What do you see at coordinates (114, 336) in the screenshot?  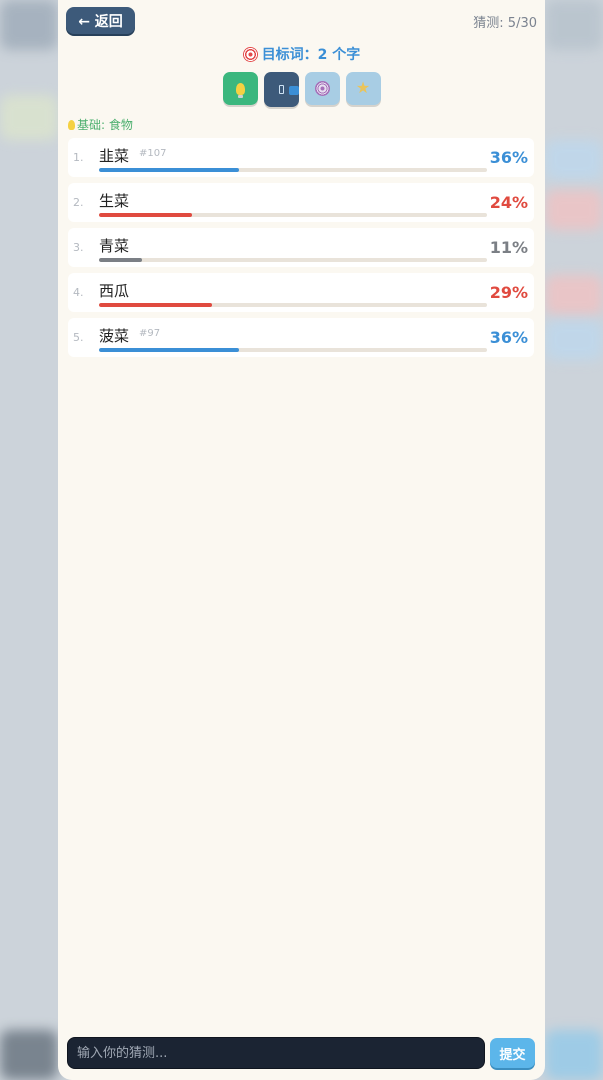 I see `guess-word: 菠菜` at bounding box center [114, 336].